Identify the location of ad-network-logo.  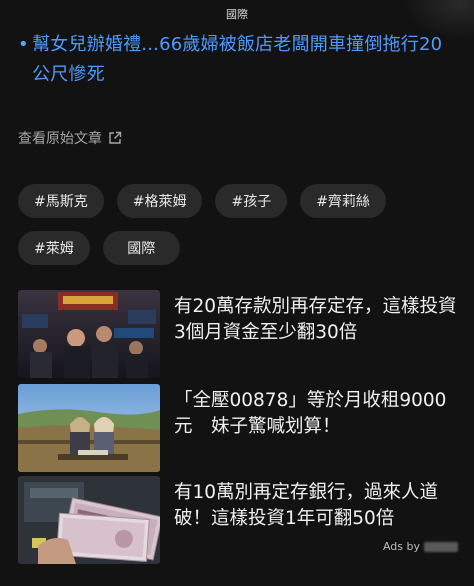
(441, 546).